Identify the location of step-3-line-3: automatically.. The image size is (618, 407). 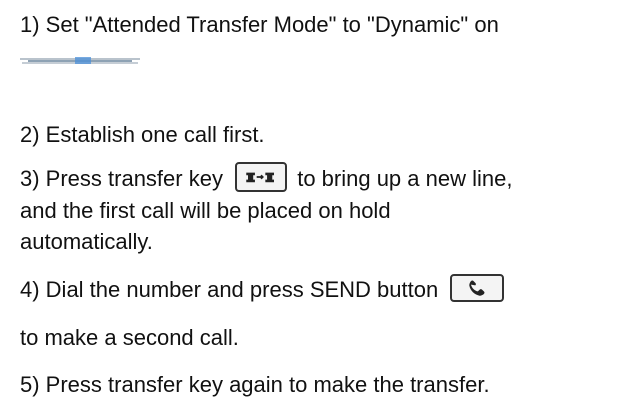
(86, 241).